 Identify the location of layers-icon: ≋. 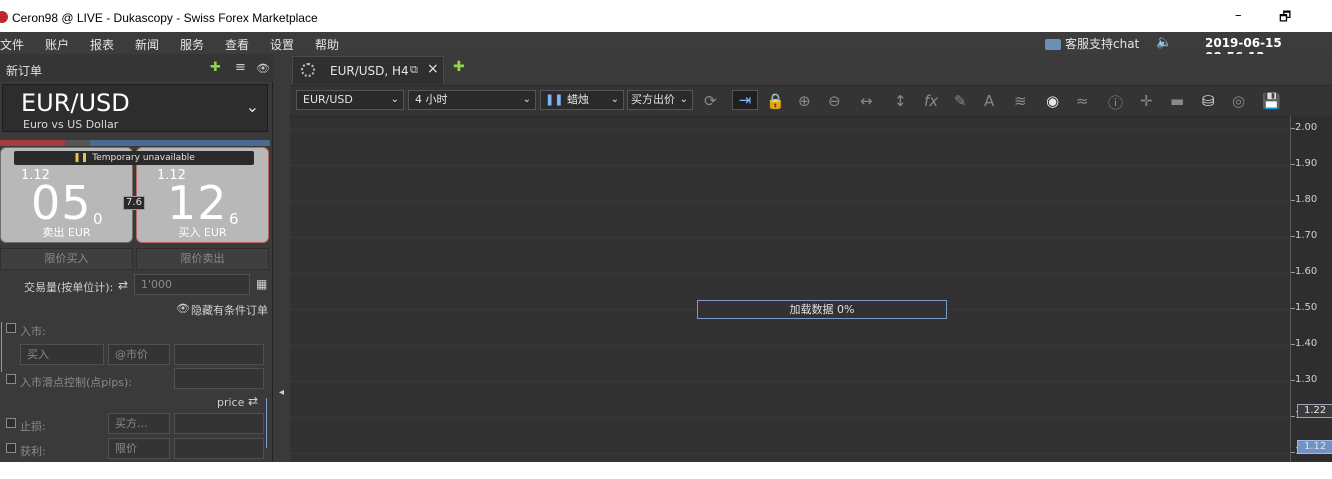
(1020, 101).